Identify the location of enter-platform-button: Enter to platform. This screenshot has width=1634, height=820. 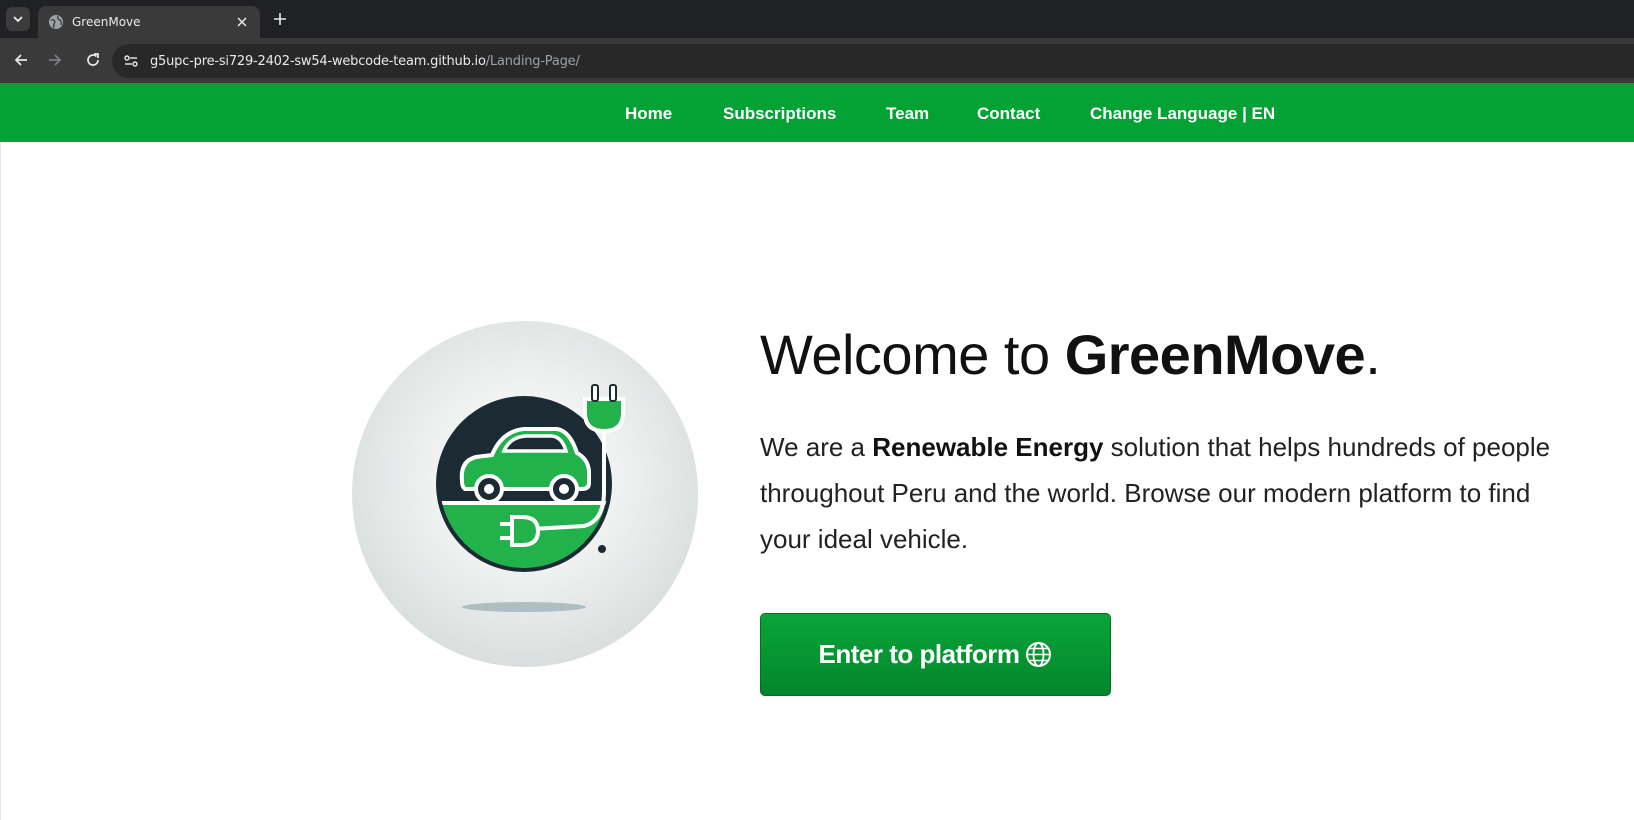
(935, 654).